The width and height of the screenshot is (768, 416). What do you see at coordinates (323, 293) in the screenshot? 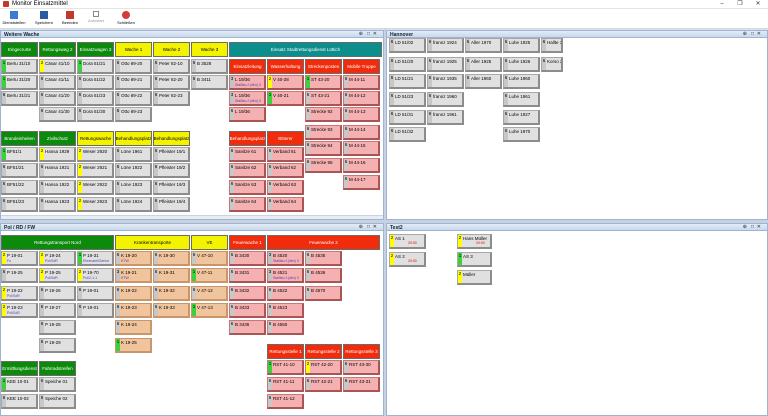
I see `unit-cell: 6B 4570` at bounding box center [323, 293].